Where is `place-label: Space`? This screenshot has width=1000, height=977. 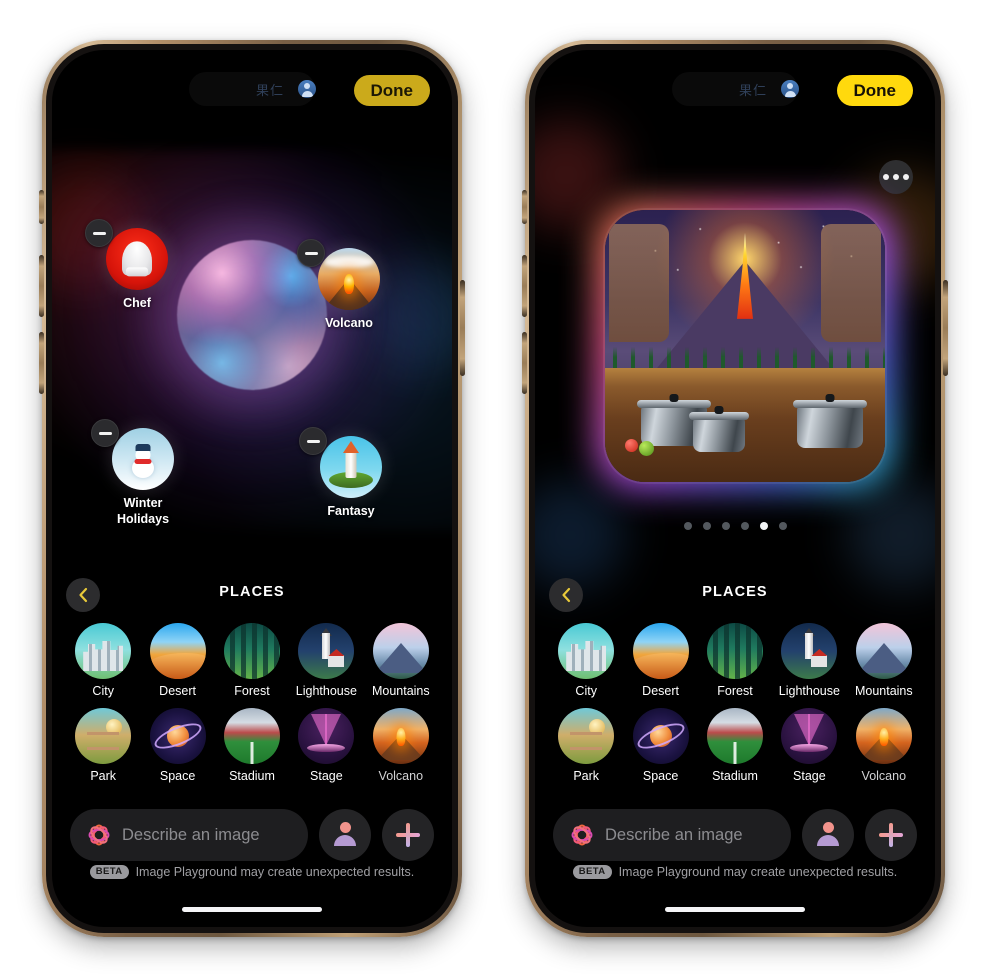 place-label: Space is located at coordinates (660, 776).